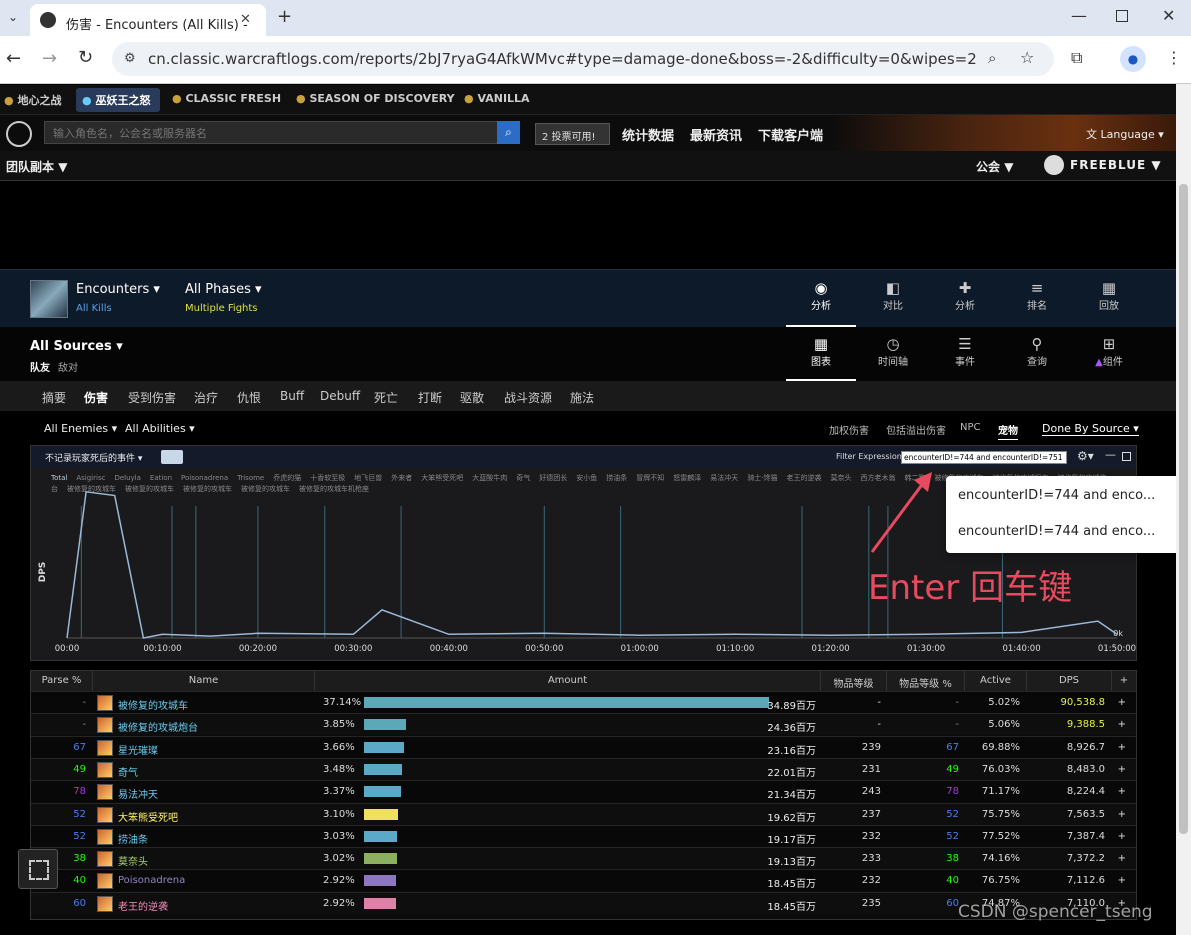 This screenshot has width=1191, height=935. Describe the element at coordinates (821, 354) in the screenshot. I see `view-graph: ▦ 图表` at that location.